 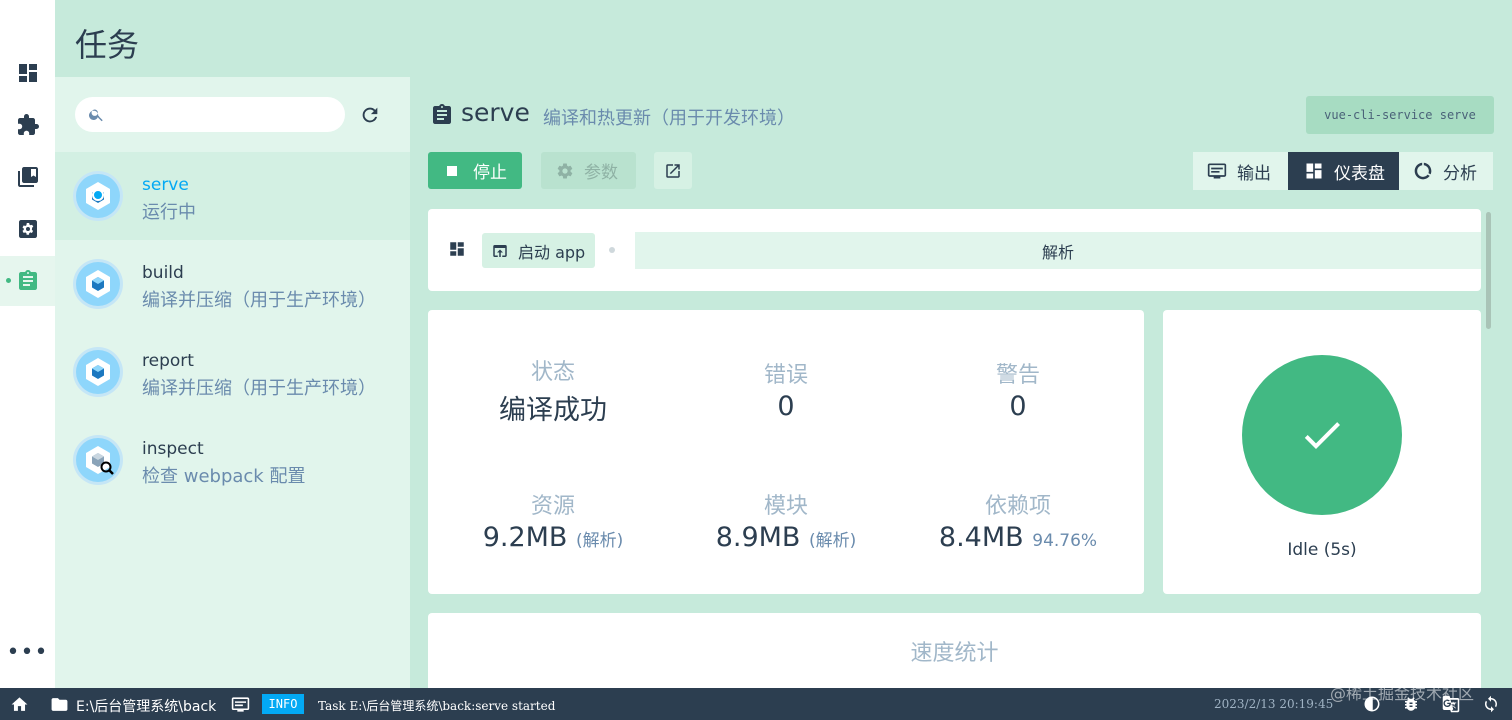 What do you see at coordinates (457, 249) in the screenshot?
I see `widgets-icon` at bounding box center [457, 249].